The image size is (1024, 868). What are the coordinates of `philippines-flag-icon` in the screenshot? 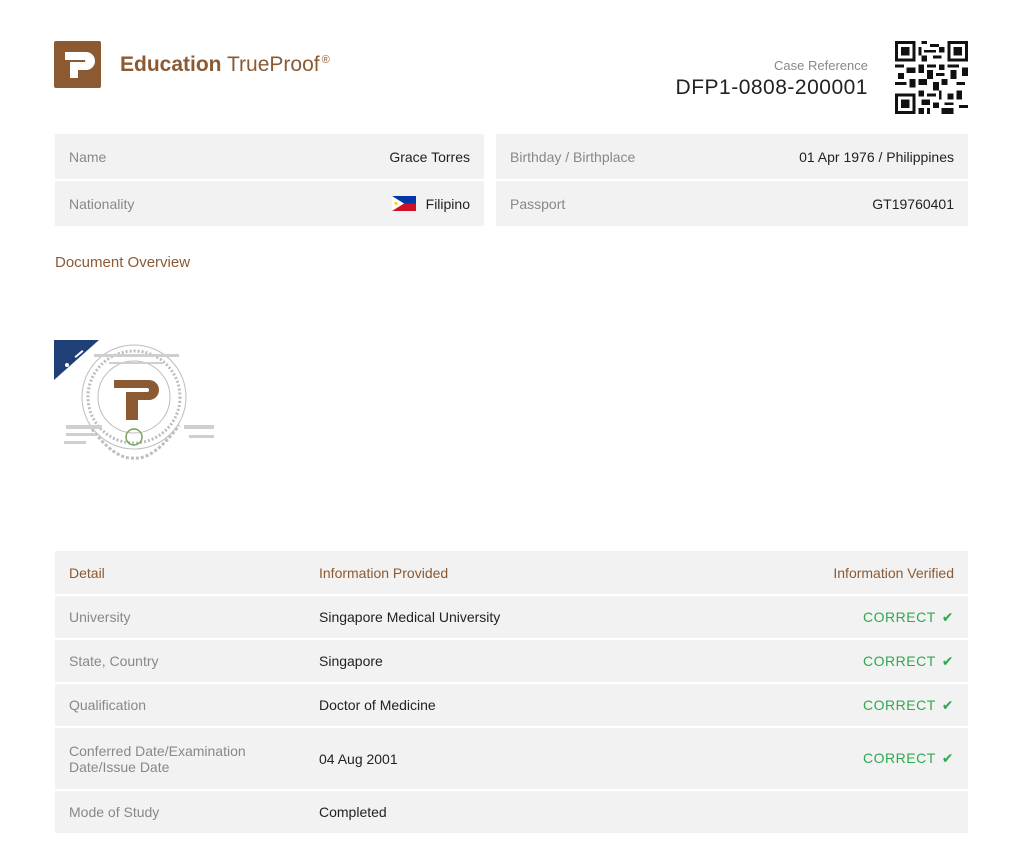 It's located at (403, 203).